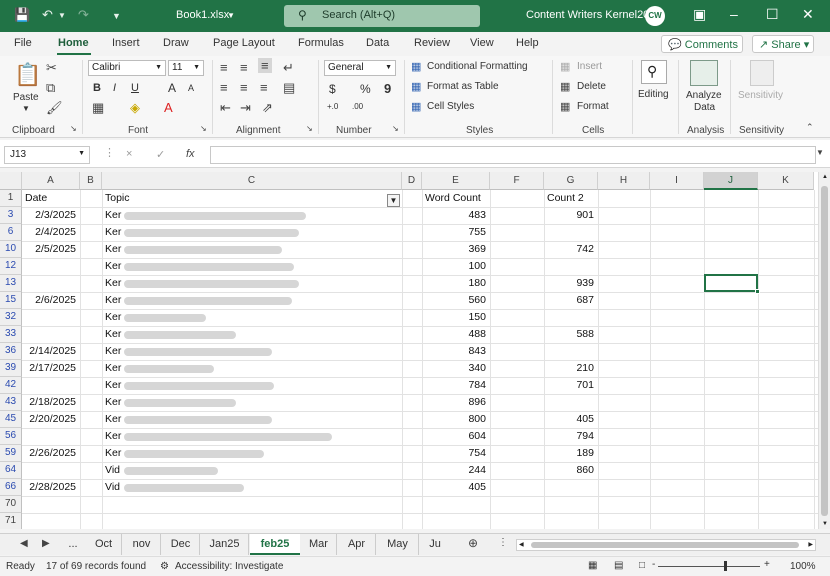  What do you see at coordinates (51, 487) in the screenshot?
I see `cell-date: 2/28/2025` at bounding box center [51, 487].